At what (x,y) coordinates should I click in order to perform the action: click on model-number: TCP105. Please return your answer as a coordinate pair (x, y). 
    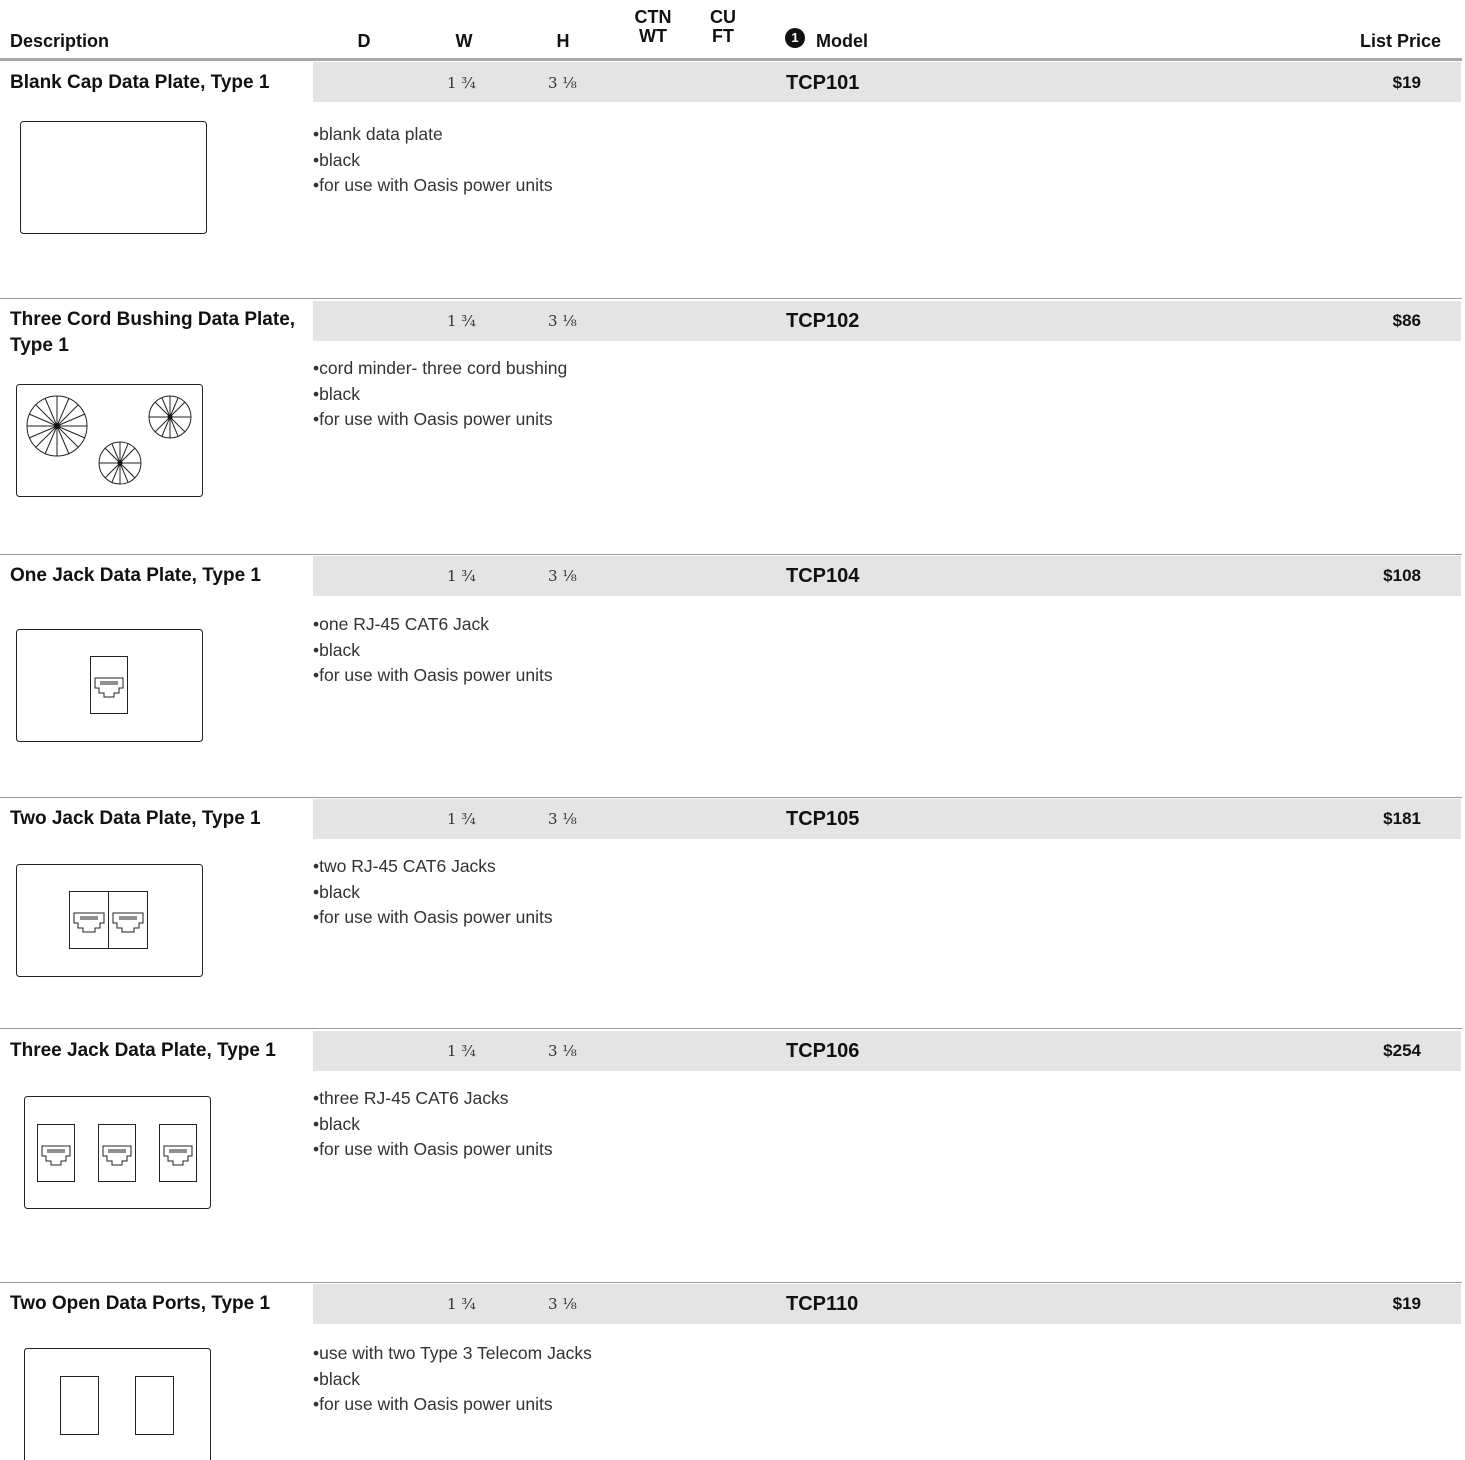
    Looking at the image, I should click on (823, 819).